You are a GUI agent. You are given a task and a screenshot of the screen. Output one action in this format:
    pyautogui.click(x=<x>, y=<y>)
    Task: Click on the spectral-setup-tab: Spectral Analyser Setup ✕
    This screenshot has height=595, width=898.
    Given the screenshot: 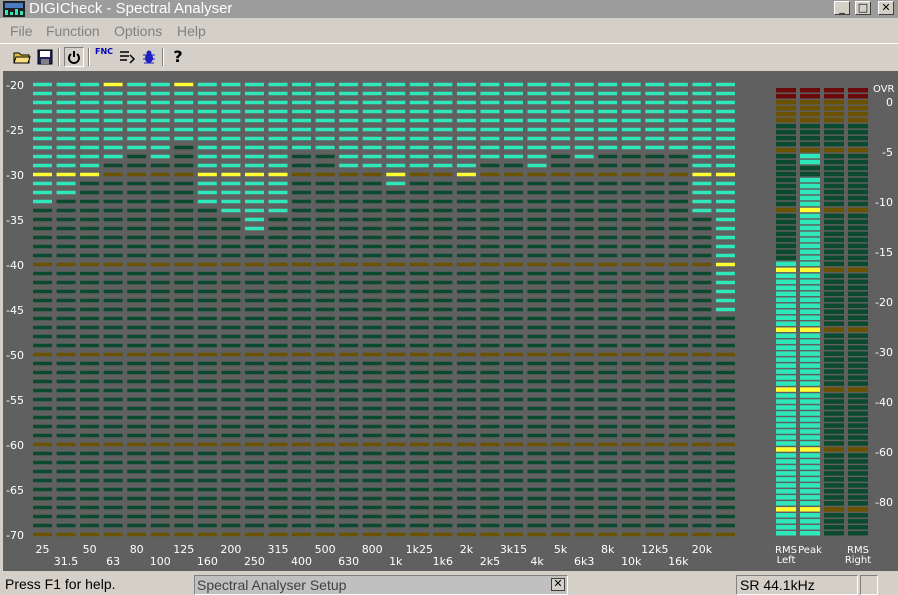 What is the action you would take?
    pyautogui.click(x=381, y=585)
    